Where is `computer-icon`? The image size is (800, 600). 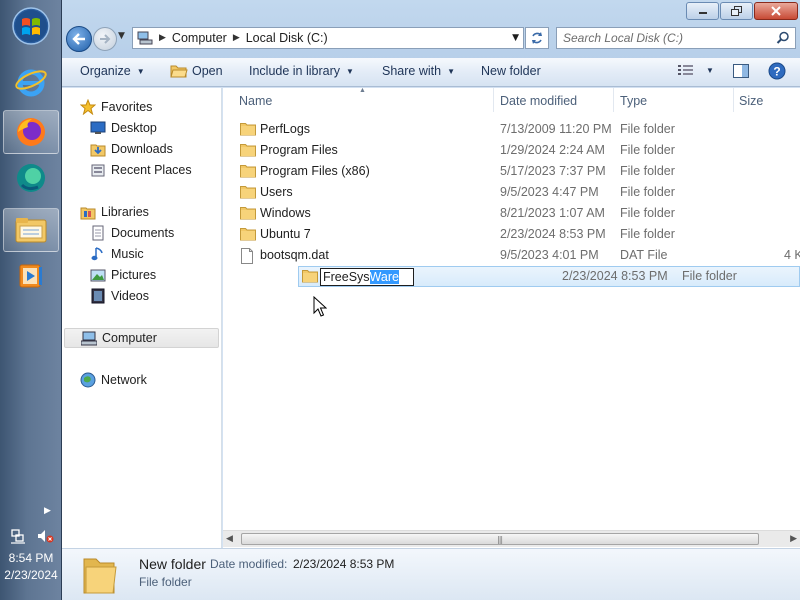
computer-icon is located at coordinates (89, 338).